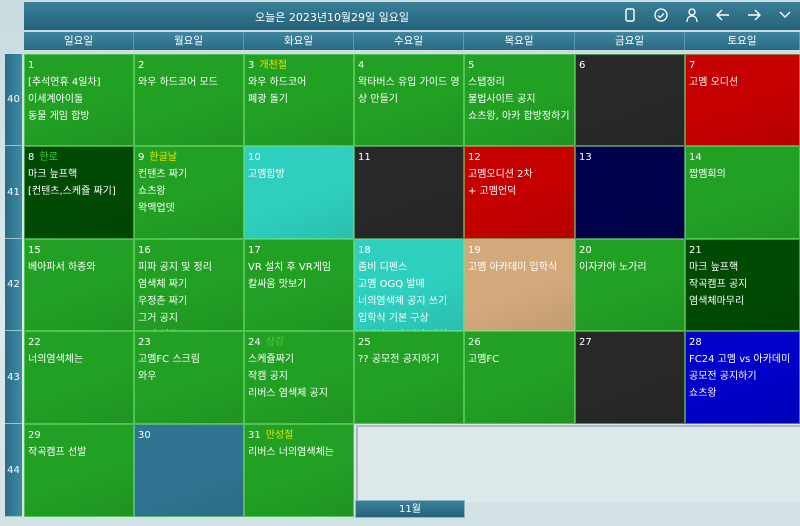 This screenshot has height=526, width=800. Describe the element at coordinates (251, 65) in the screenshot. I see `day-number: 3` at that location.